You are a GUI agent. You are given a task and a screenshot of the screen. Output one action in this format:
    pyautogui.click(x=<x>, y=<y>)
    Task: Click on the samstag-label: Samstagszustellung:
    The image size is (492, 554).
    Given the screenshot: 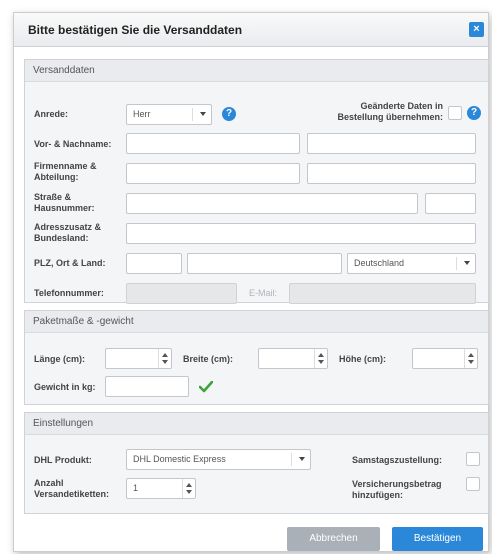 What is the action you would take?
    pyautogui.click(x=397, y=460)
    